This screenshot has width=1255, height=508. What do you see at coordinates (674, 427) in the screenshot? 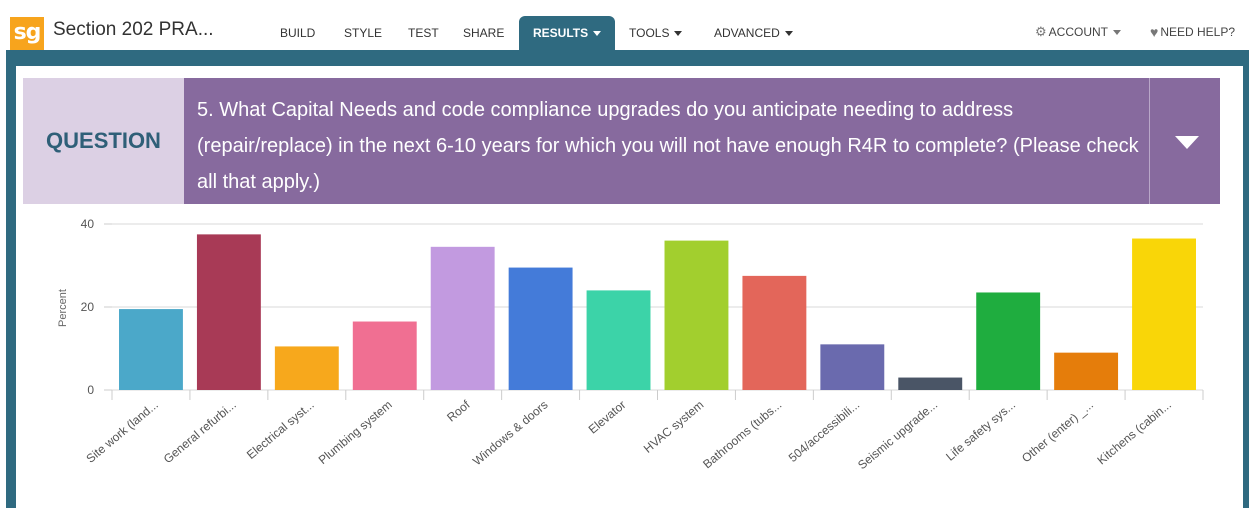
I see `x-tick-label: HVAC system` at bounding box center [674, 427].